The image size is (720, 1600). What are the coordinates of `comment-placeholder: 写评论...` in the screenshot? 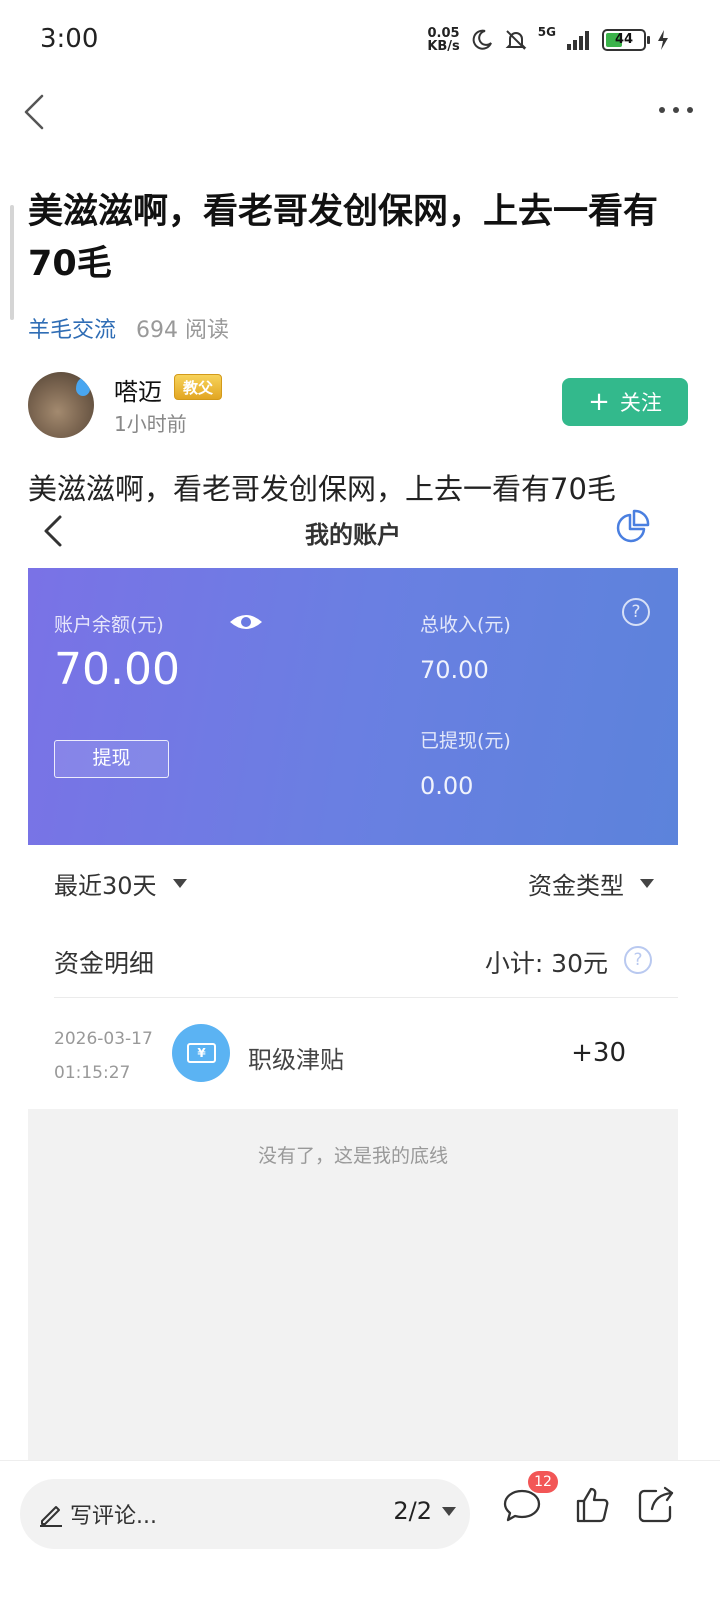 It's located at (113, 1516).